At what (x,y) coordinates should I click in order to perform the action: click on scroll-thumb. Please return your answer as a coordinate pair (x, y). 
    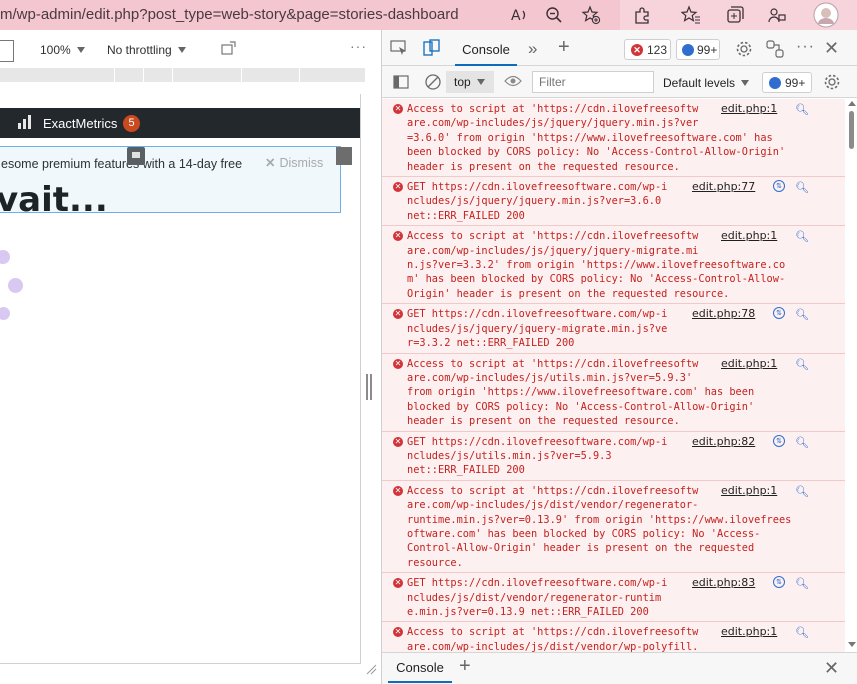
    Looking at the image, I should click on (851, 130).